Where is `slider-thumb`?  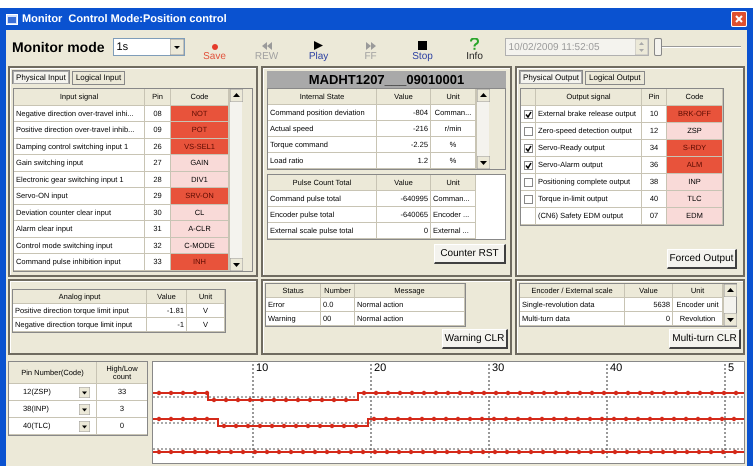
slider-thumb is located at coordinates (658, 47).